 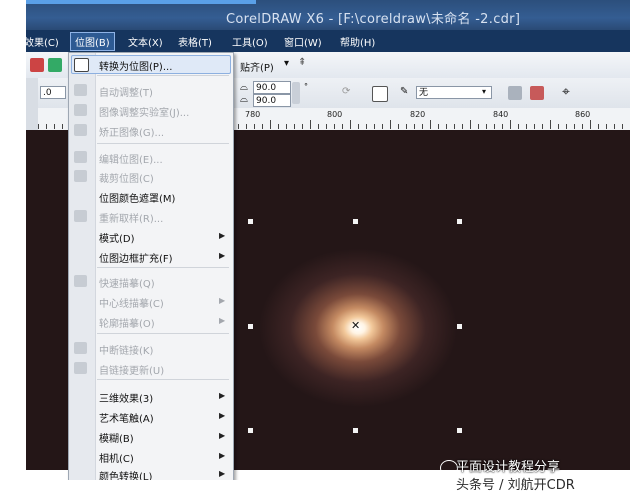 What do you see at coordinates (501, 114) in the screenshot?
I see `ruler-label: 840` at bounding box center [501, 114].